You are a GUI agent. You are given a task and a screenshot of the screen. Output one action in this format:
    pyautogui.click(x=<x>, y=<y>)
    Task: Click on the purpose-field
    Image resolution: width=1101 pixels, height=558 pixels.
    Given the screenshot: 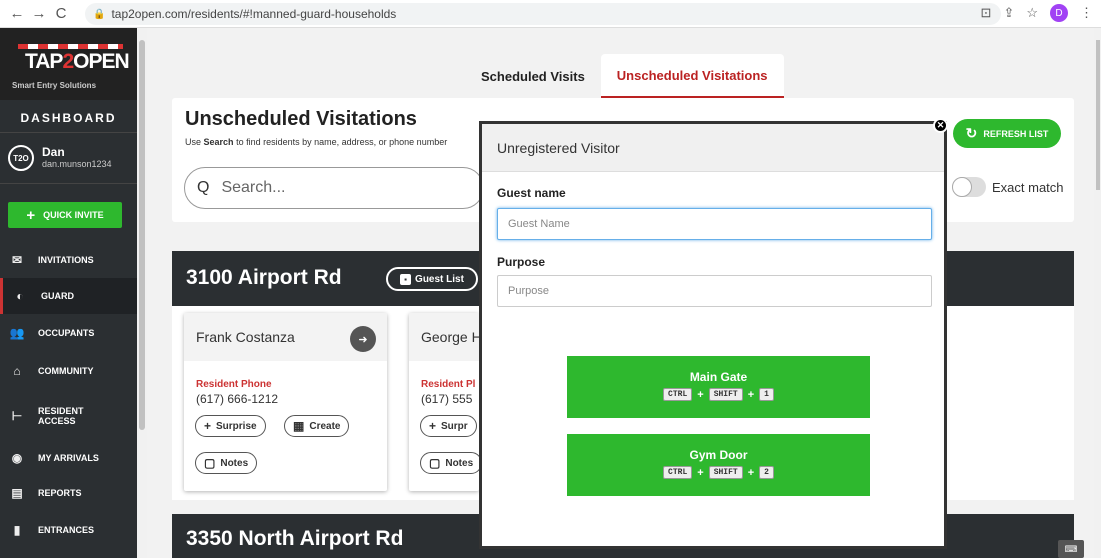 What is the action you would take?
    pyautogui.click(x=714, y=291)
    